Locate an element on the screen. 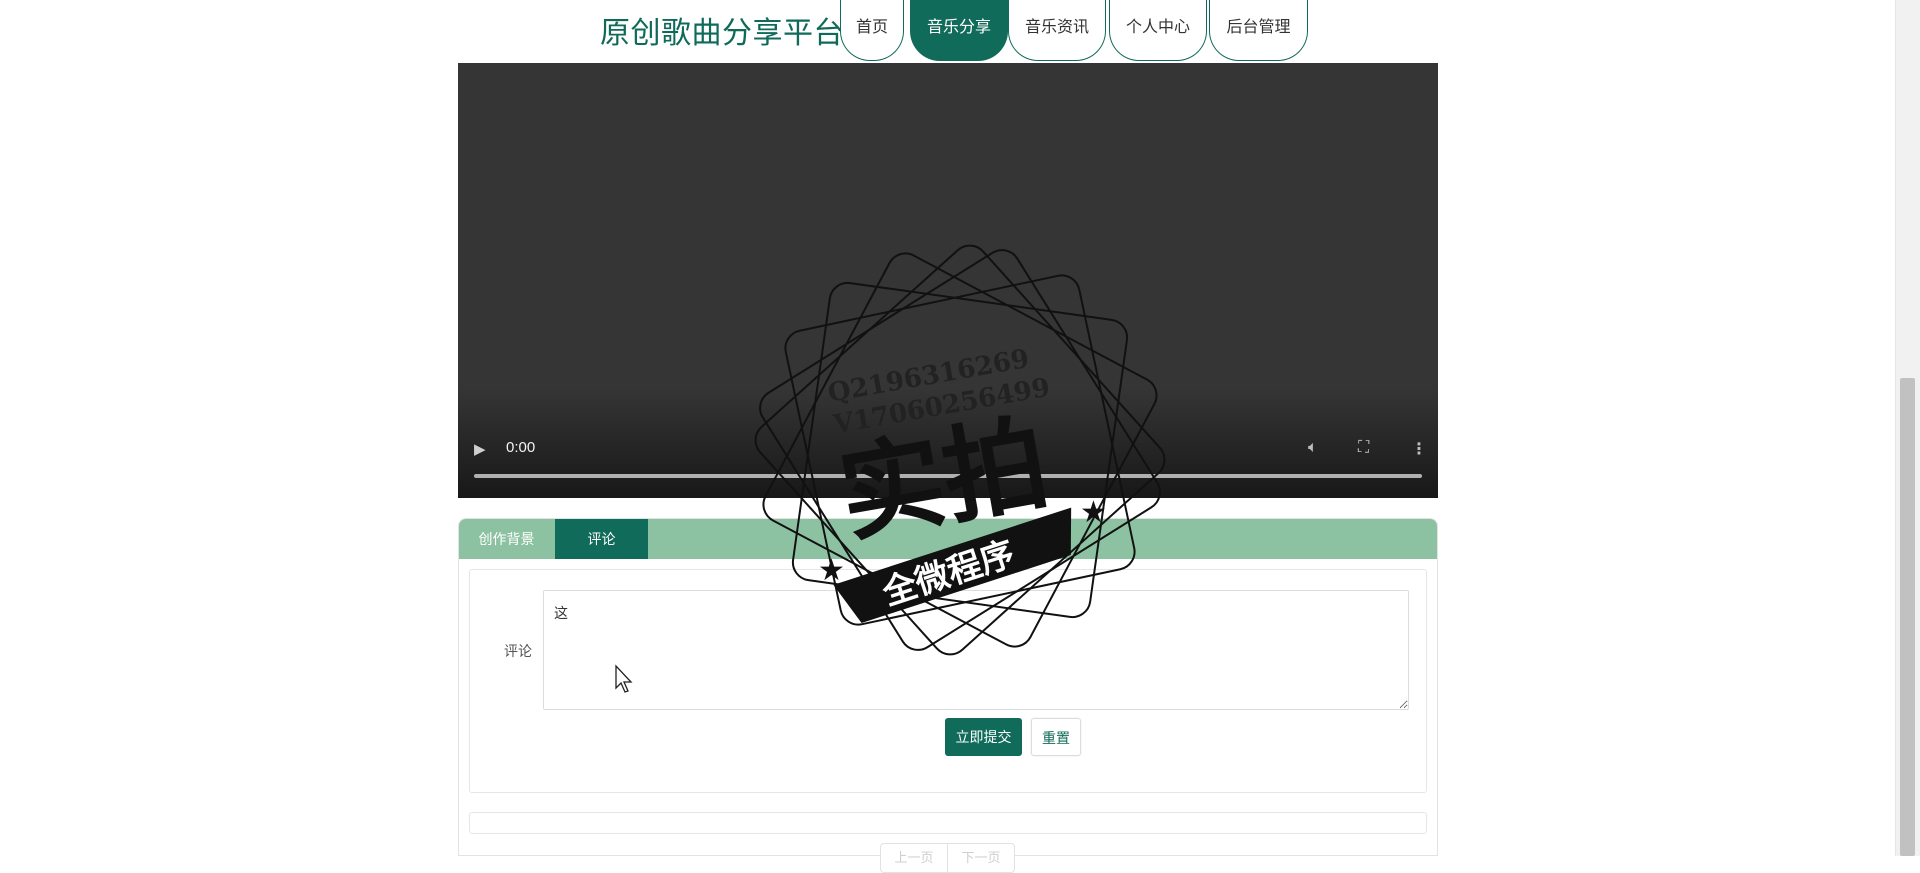 The height and width of the screenshot is (873, 1920). nav-tab-personal-center: 个人中心 is located at coordinates (1158, 30).